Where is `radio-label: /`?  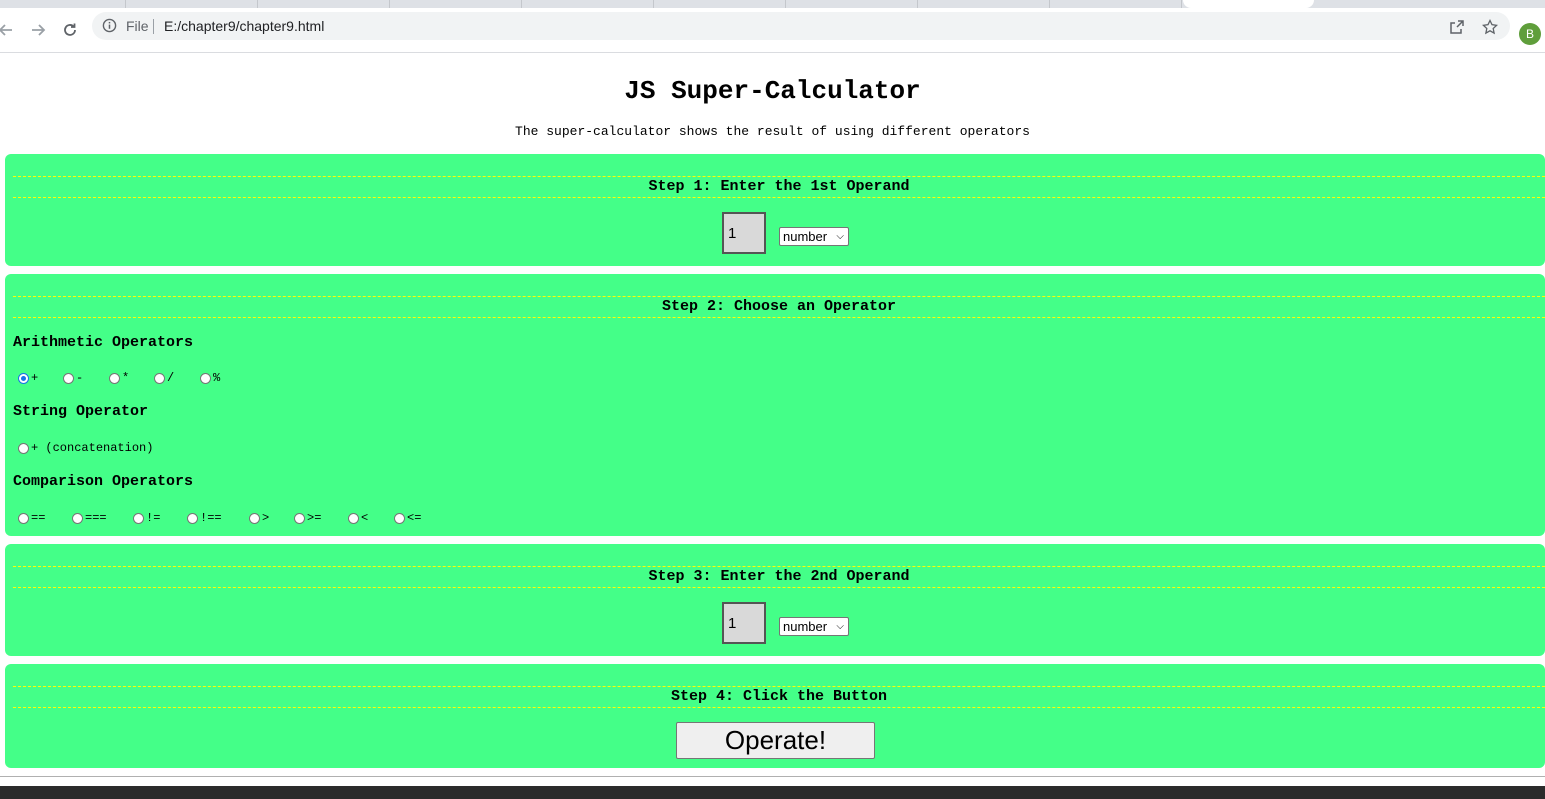 radio-label: / is located at coordinates (171, 378).